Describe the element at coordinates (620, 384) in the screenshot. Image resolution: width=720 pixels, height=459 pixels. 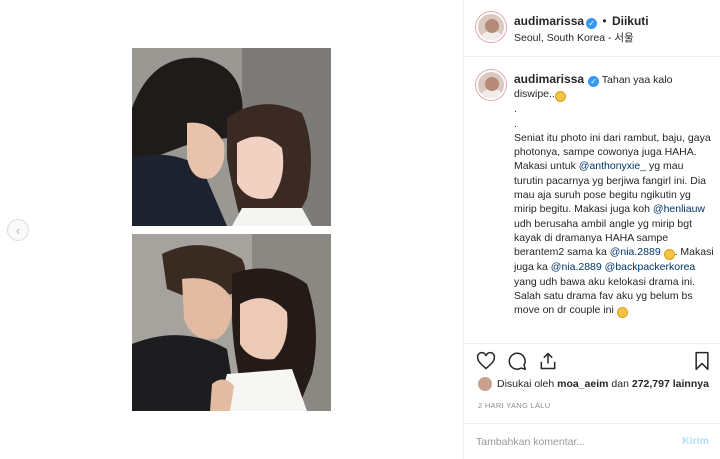
I see `likes-middle: dan` at that location.